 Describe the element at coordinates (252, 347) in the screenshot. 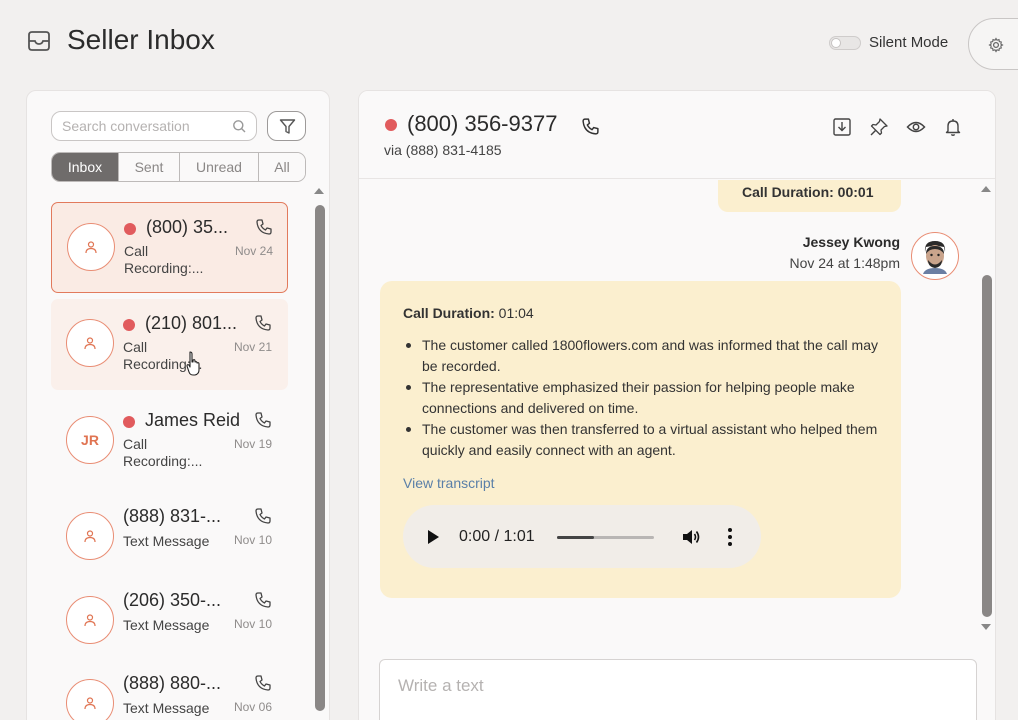

I see `conversation-date: Nov 21` at that location.